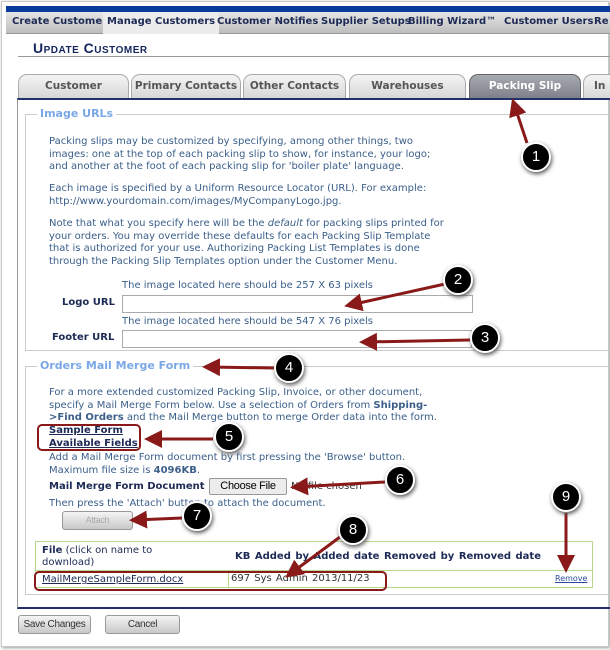  Describe the element at coordinates (536, 157) in the screenshot. I see `annotation-1: 1` at that location.